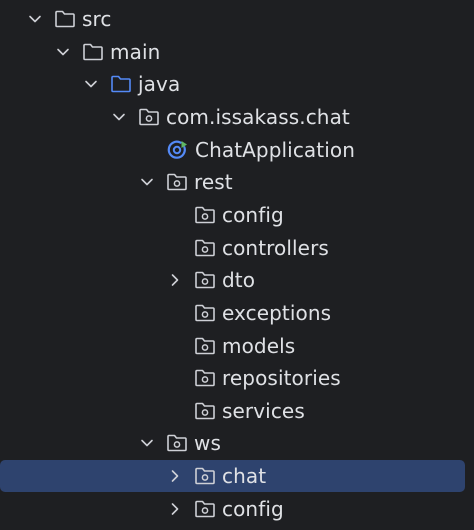 The width and height of the screenshot is (474, 530). What do you see at coordinates (263, 411) in the screenshot?
I see `tree-item-label: services` at bounding box center [263, 411].